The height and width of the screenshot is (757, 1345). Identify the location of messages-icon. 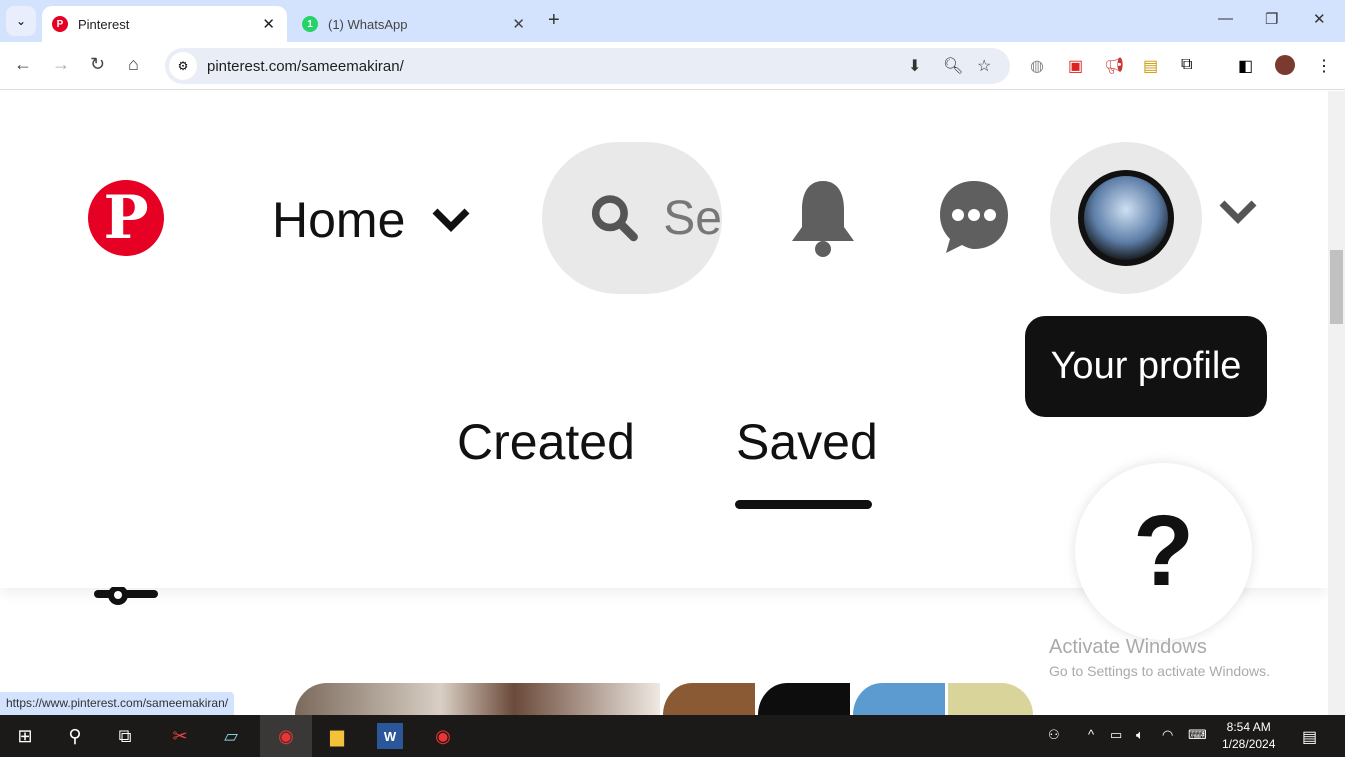
(974, 217).